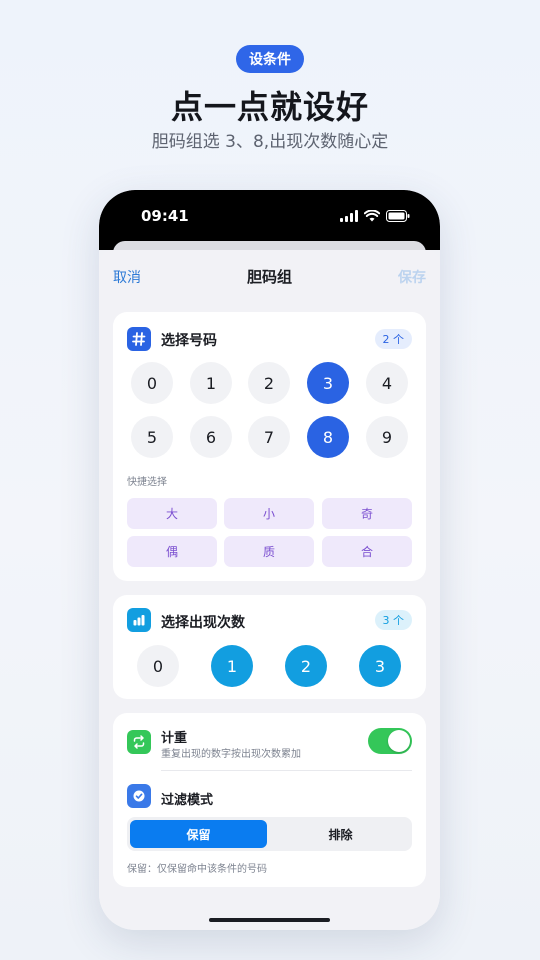  What do you see at coordinates (269, 383) in the screenshot?
I see `number-button-2: 2` at bounding box center [269, 383].